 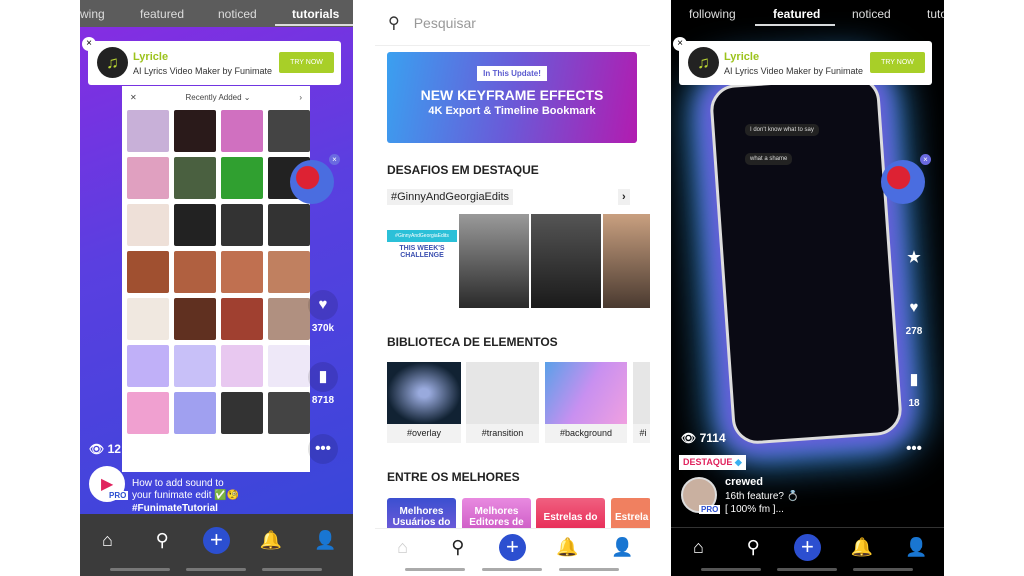 I want to click on search-input: Pesquisar, so click(x=445, y=23).